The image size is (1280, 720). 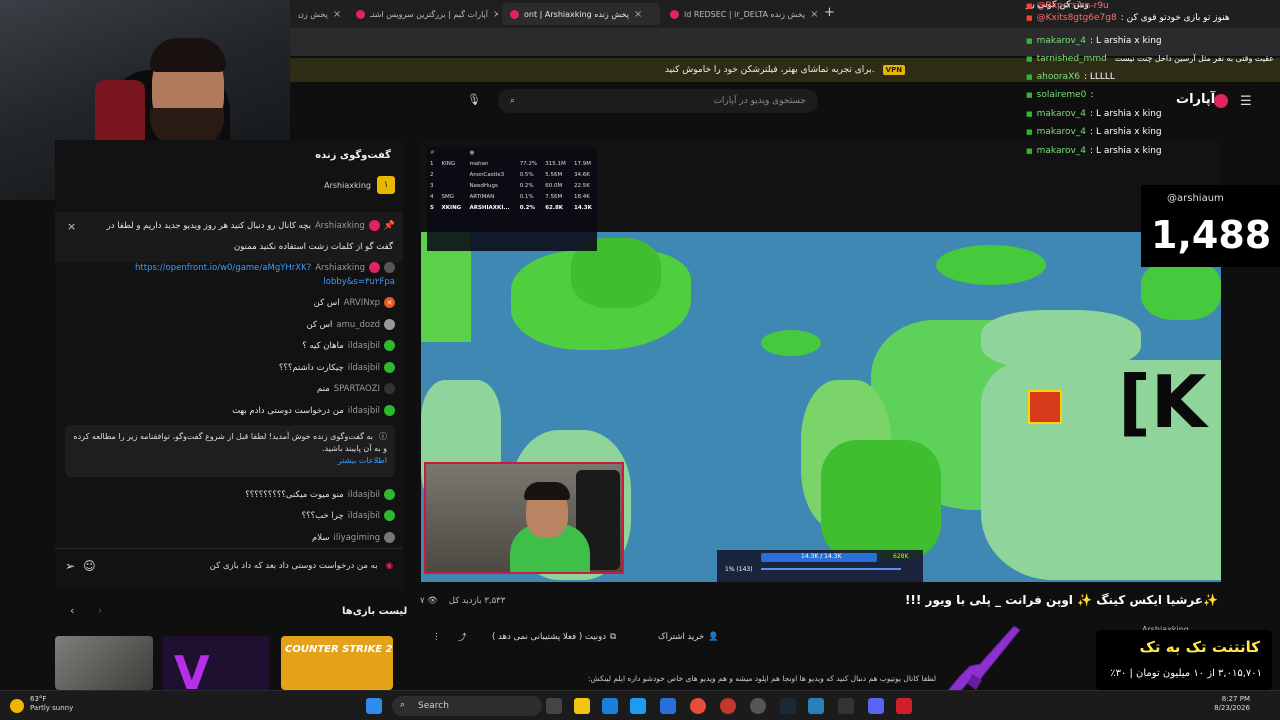 I want to click on more-options-button: ⋮, so click(x=436, y=637).